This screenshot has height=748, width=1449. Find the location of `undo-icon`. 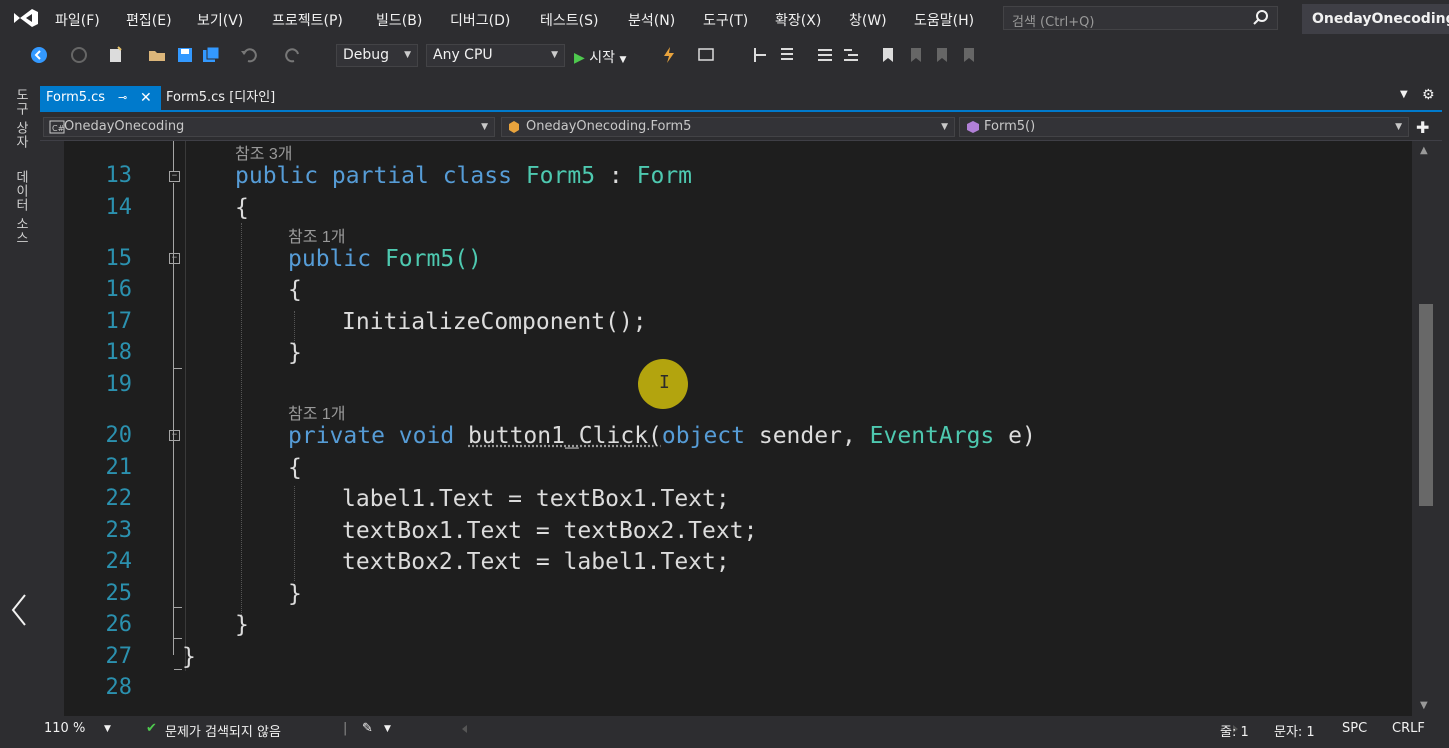

undo-icon is located at coordinates (249, 55).